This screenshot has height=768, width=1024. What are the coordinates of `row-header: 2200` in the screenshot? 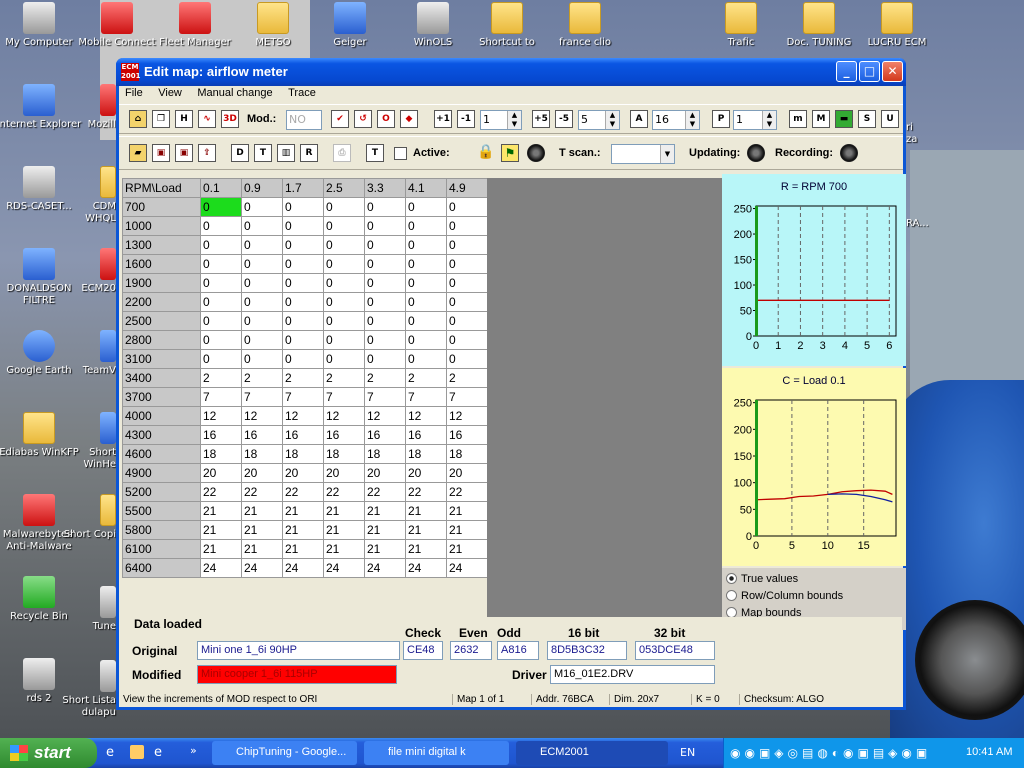 It's located at (161, 302).